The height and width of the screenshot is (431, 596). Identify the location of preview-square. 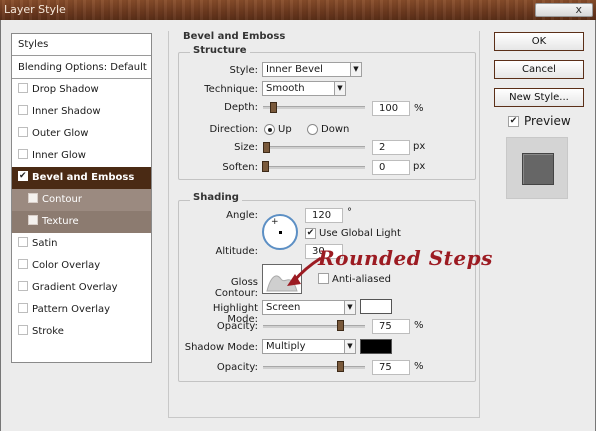
(538, 169).